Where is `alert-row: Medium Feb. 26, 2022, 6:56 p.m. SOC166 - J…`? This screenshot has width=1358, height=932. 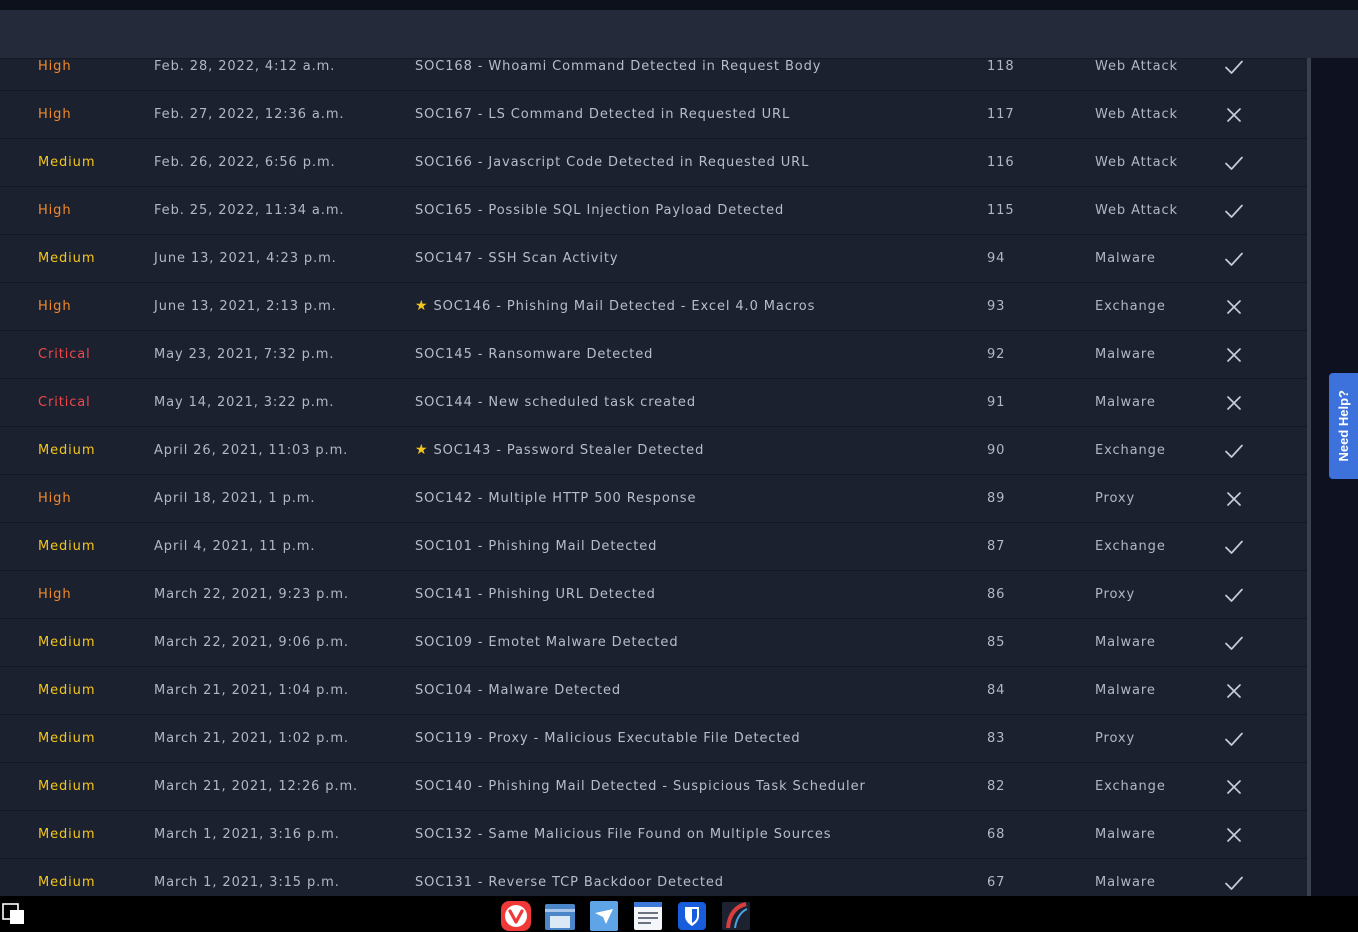 alert-row: Medium Feb. 26, 2022, 6:56 p.m. SOC166 - J… is located at coordinates (653, 163).